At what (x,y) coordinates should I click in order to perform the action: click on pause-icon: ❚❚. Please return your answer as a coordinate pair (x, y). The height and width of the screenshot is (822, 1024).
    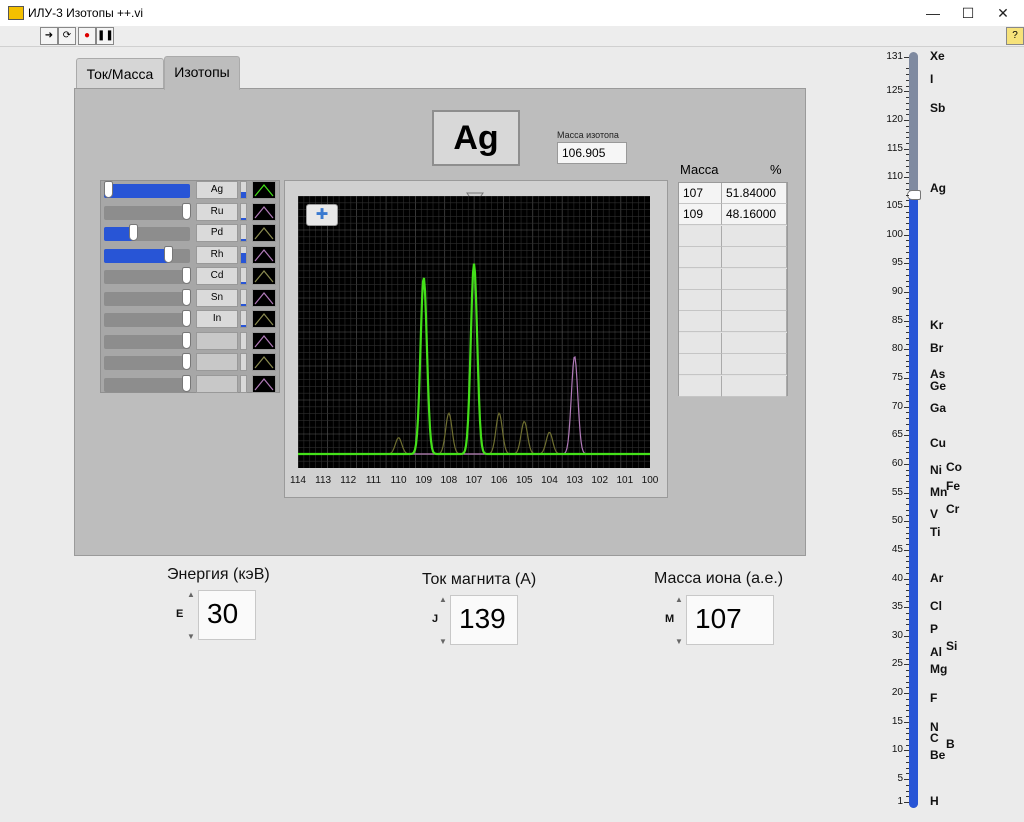
    Looking at the image, I should click on (105, 36).